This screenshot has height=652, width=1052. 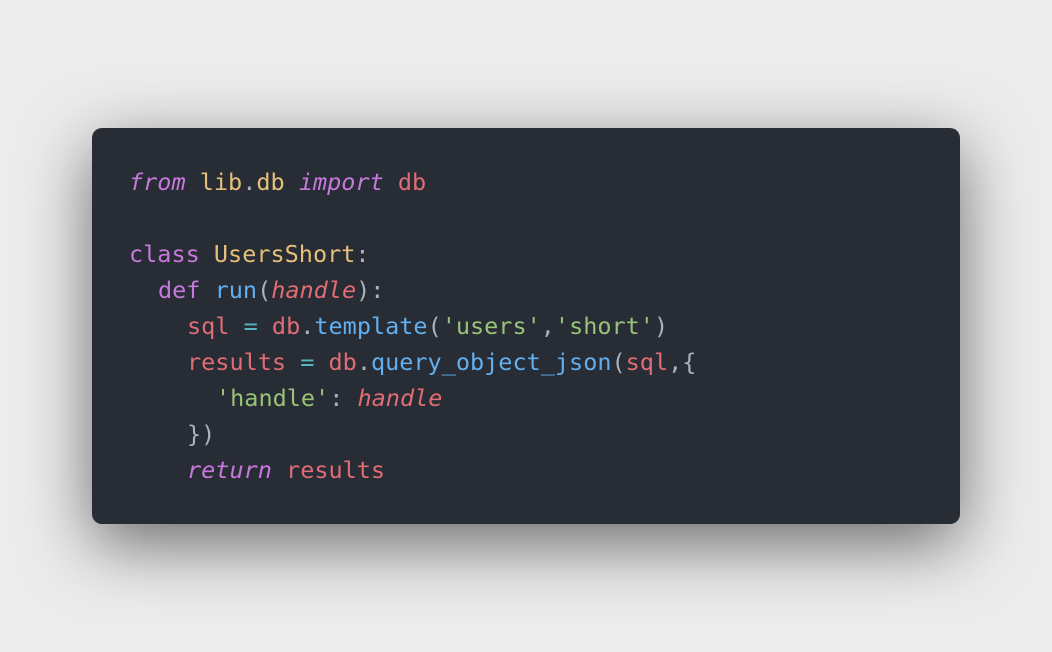 I want to click on close-paren: ), so click(x=661, y=326).